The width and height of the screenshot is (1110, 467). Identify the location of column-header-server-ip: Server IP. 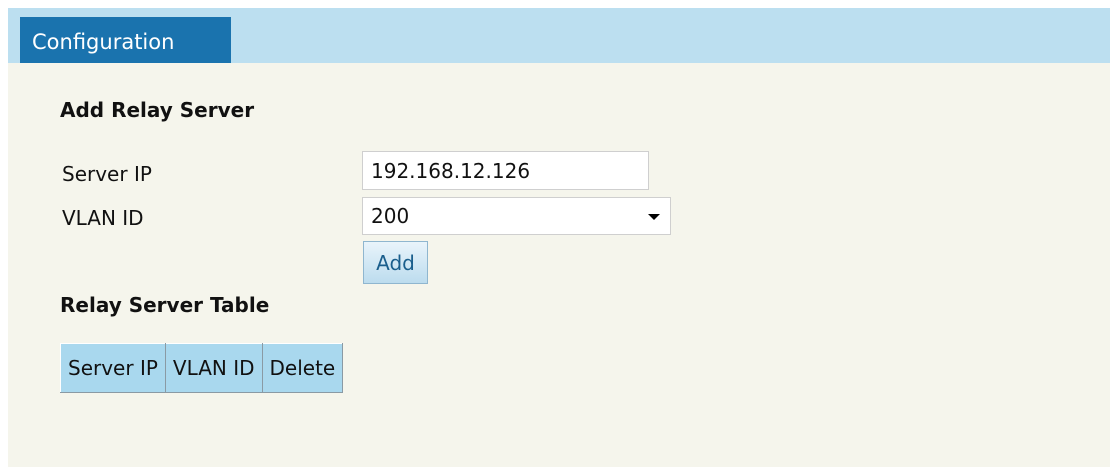
(113, 368).